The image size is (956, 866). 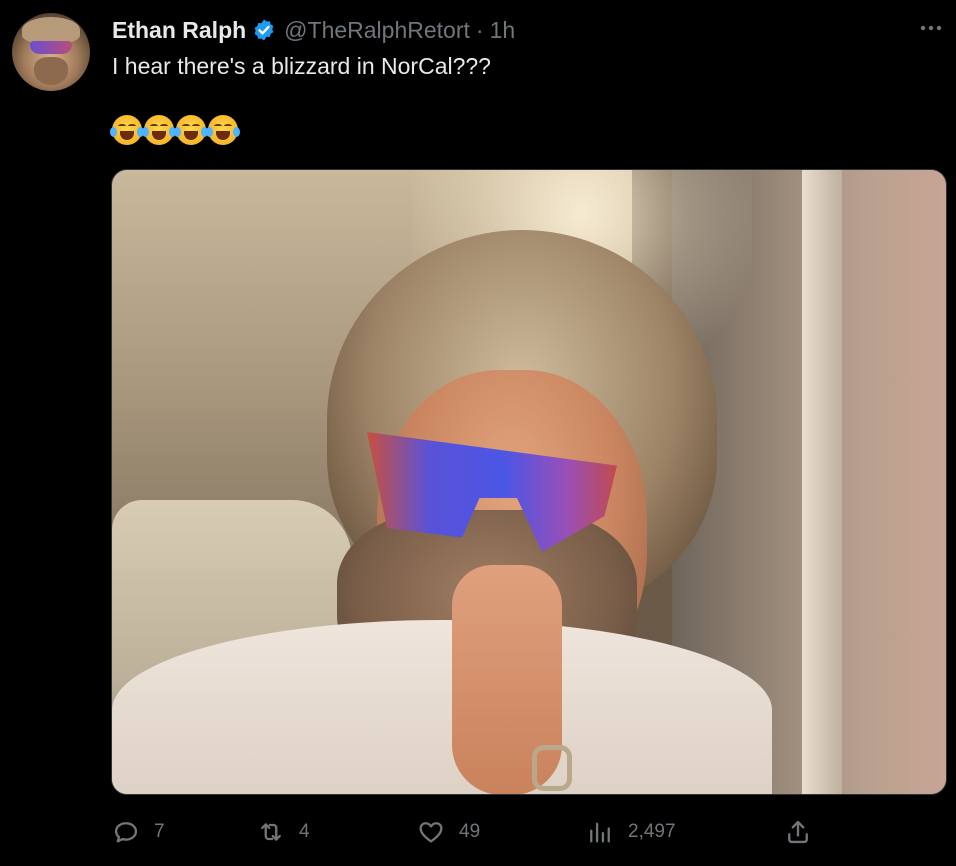 I want to click on avatar, so click(x=51, y=52).